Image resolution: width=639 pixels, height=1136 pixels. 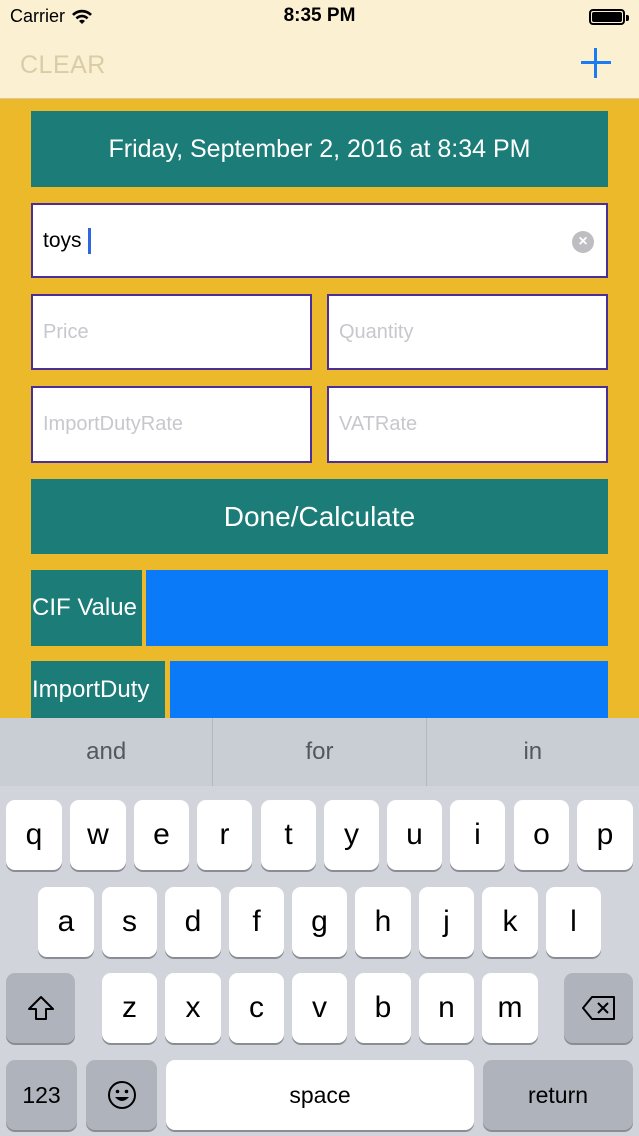 I want to click on status-time: 8:35 PM, so click(x=319, y=15).